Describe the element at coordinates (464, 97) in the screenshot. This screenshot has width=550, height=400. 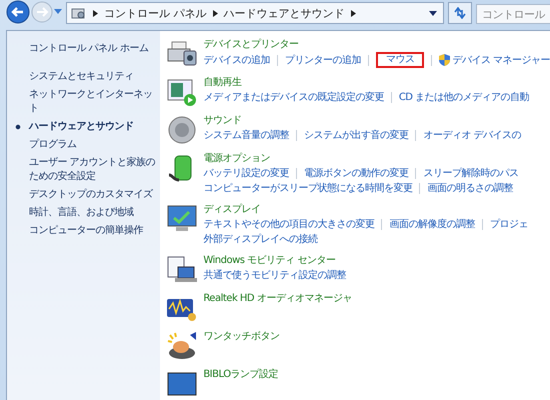
I see `task-link: CD または他のメディアの自動` at that location.